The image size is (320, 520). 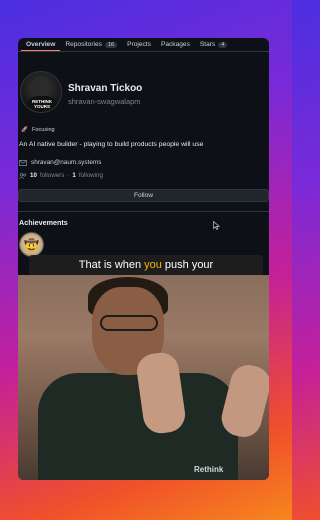 What do you see at coordinates (111, 44) in the screenshot?
I see `repositories-count-badge: 16` at bounding box center [111, 44].